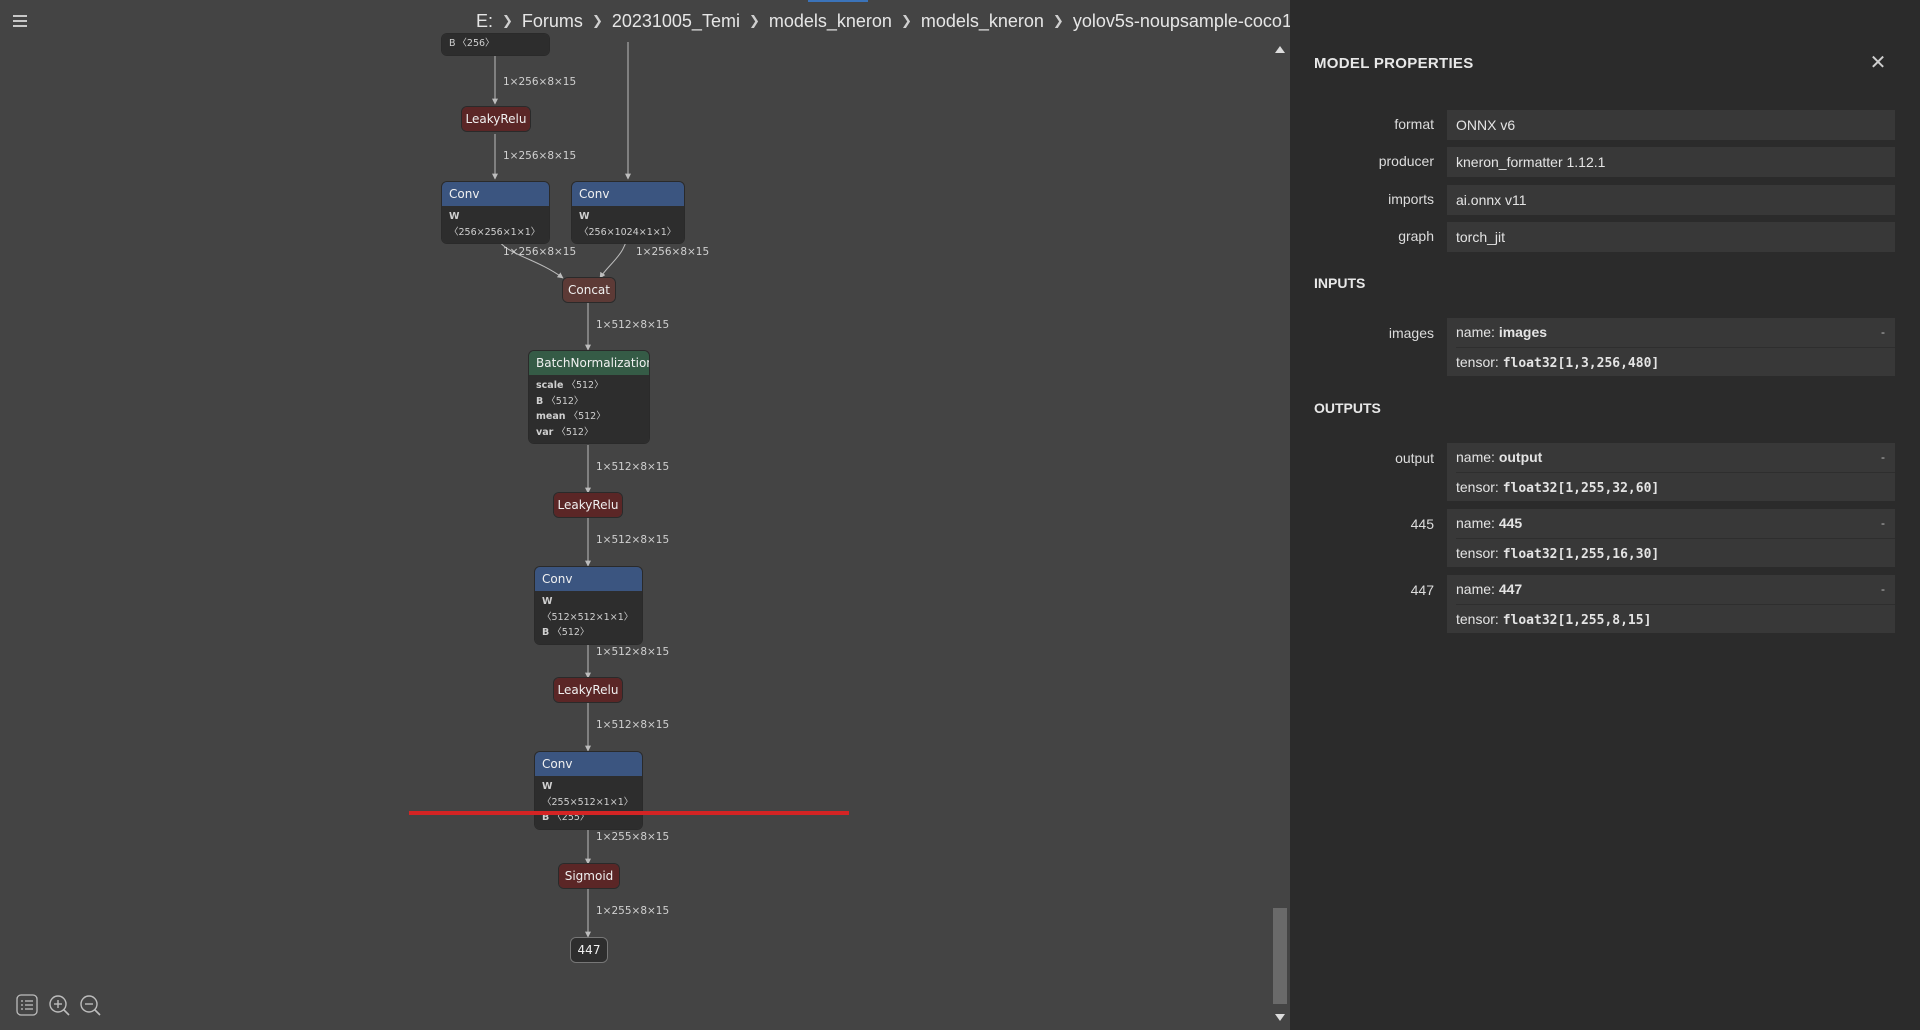 This screenshot has height=1030, width=1920. What do you see at coordinates (1671, 200) in the screenshot?
I see `prop-value-imports: ai.onnx v11` at bounding box center [1671, 200].